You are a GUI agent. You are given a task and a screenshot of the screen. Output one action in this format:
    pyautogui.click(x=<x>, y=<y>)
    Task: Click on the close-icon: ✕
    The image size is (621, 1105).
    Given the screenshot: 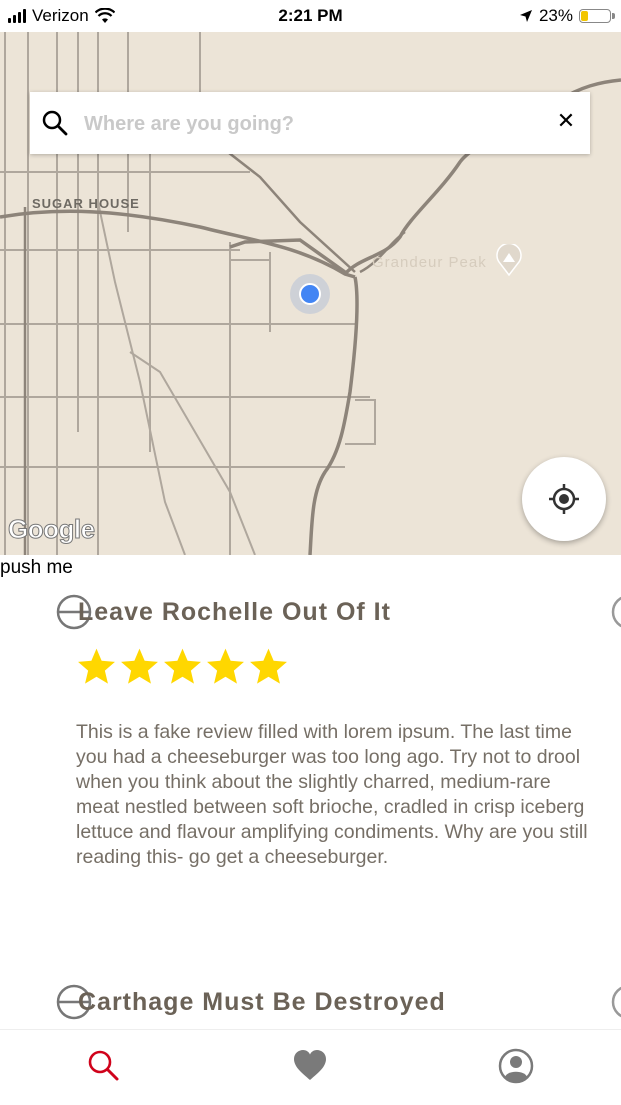 What is the action you would take?
    pyautogui.click(x=566, y=121)
    